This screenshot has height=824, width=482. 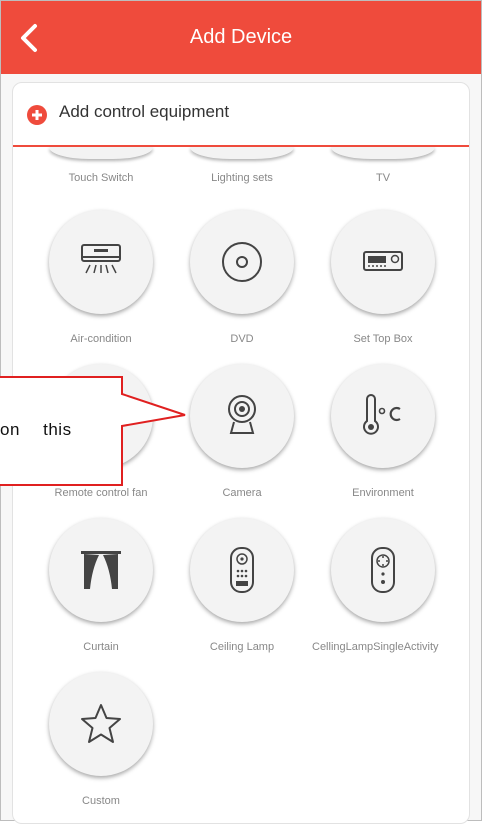 What do you see at coordinates (144, 111) in the screenshot?
I see `add-control-equipment-label: Add control equipment` at bounding box center [144, 111].